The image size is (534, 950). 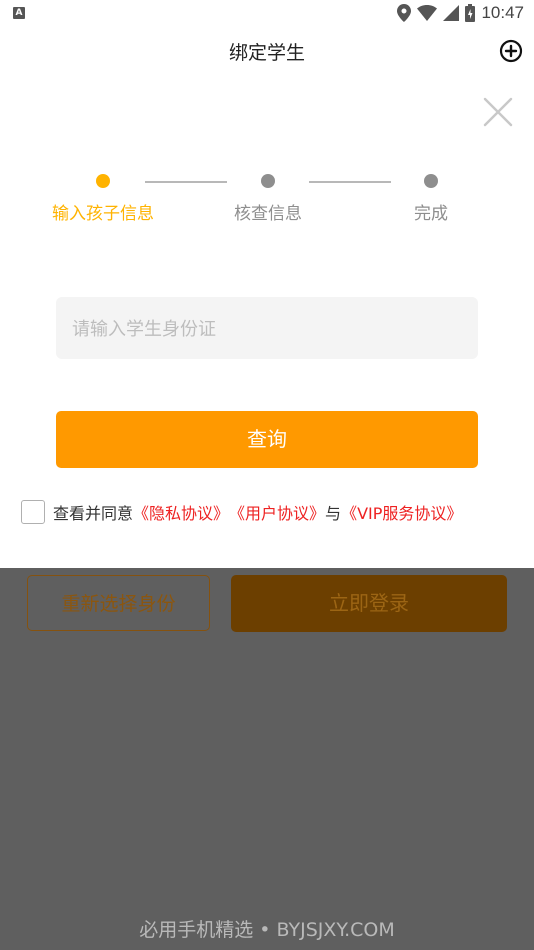 I want to click on agreement-prefix: 查看并同意, so click(x=93, y=513).